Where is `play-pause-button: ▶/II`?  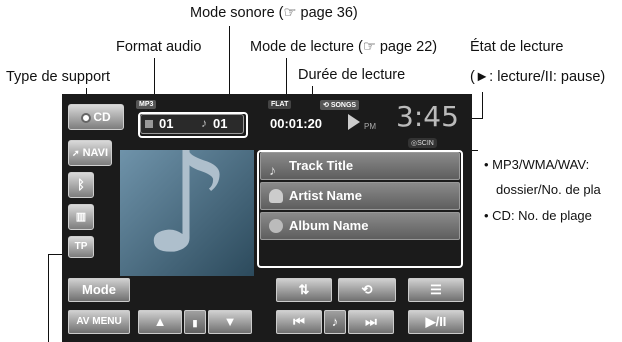
play-pause-button: ▶/II is located at coordinates (436, 322).